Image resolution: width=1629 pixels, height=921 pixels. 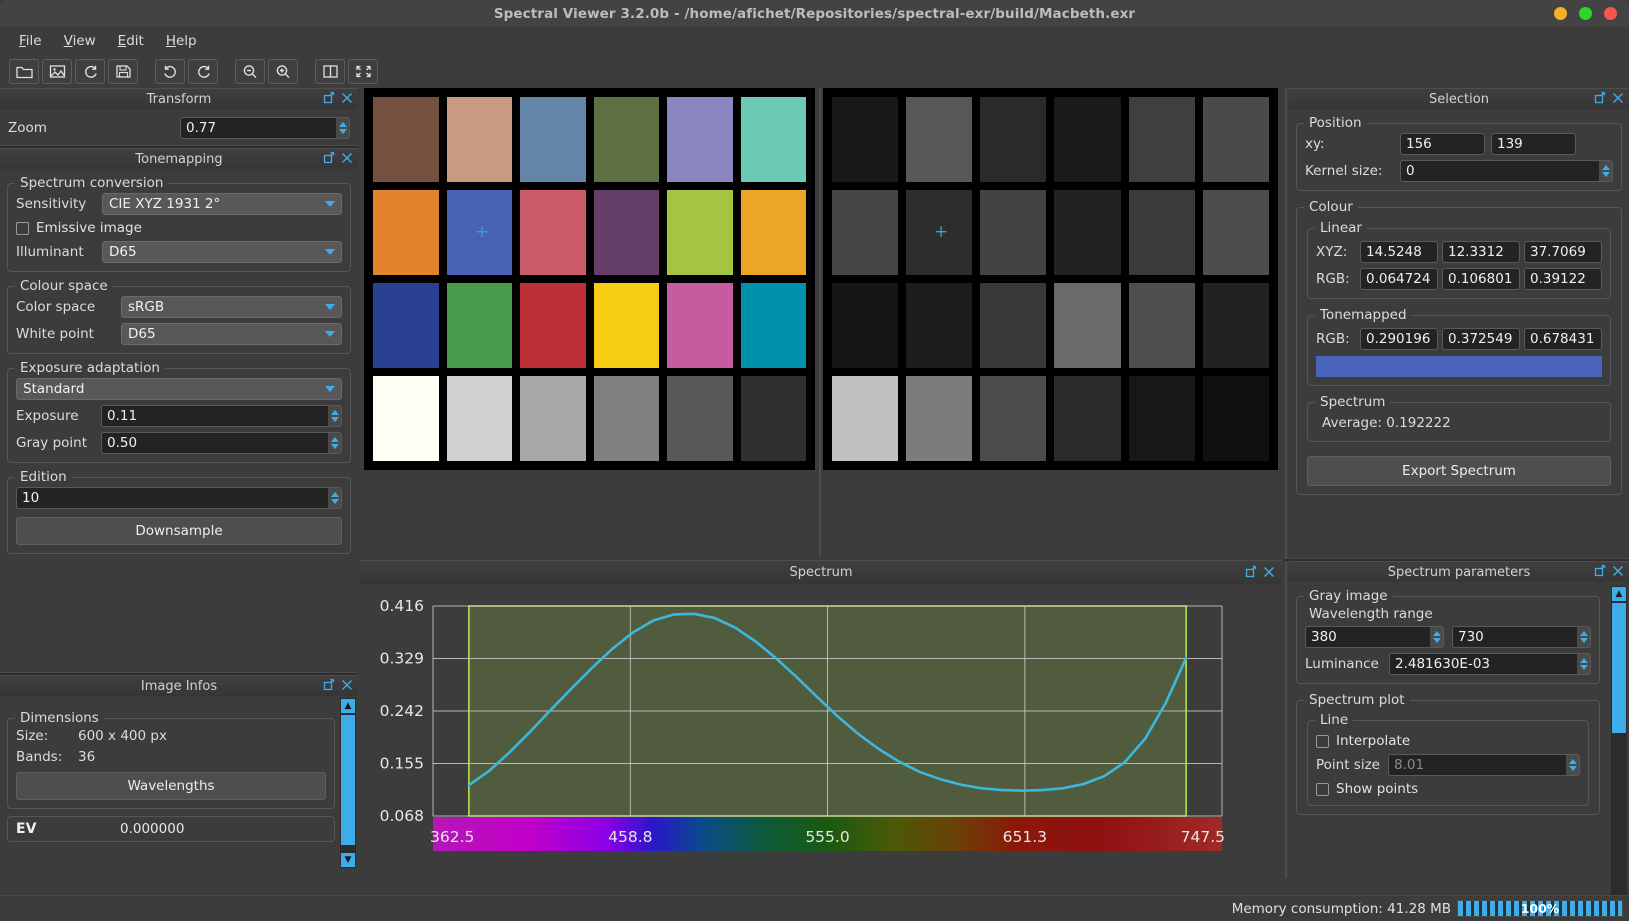 What do you see at coordinates (1610, 13) in the screenshot?
I see `close-button` at bounding box center [1610, 13].